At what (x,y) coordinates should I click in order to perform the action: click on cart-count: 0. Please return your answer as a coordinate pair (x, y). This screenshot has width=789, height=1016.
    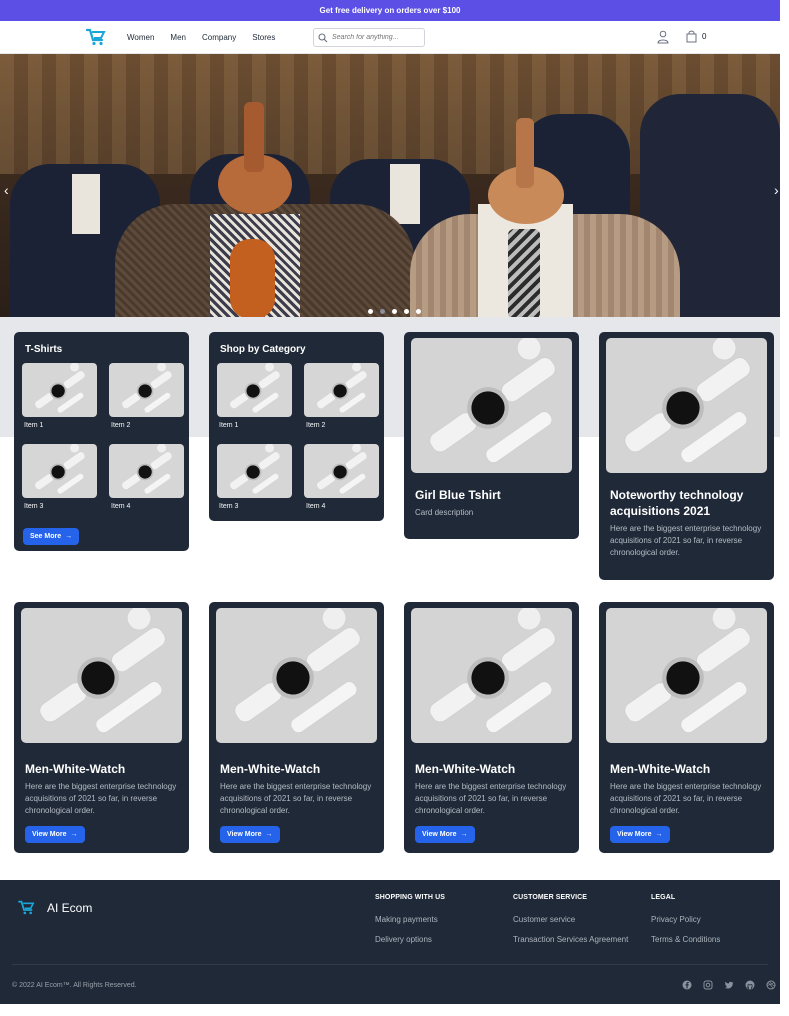
    Looking at the image, I should click on (704, 36).